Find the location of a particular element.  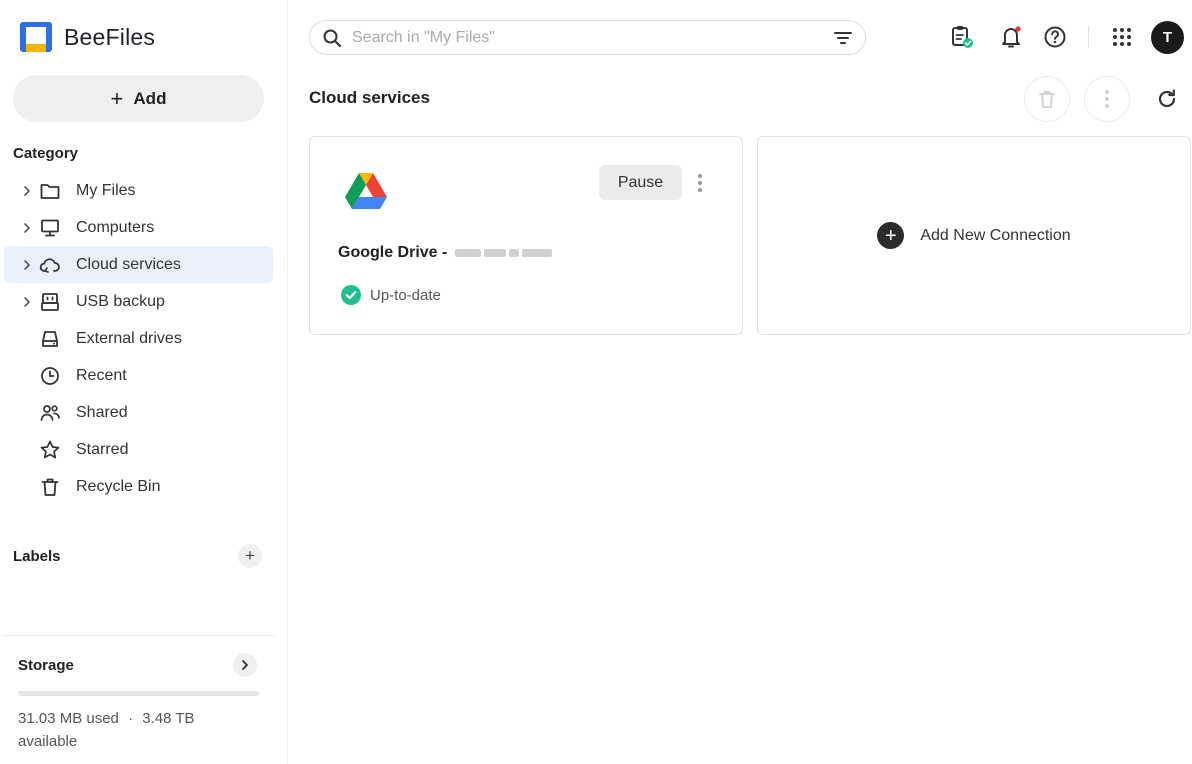

beefiles-logo-icon is located at coordinates (36, 37).